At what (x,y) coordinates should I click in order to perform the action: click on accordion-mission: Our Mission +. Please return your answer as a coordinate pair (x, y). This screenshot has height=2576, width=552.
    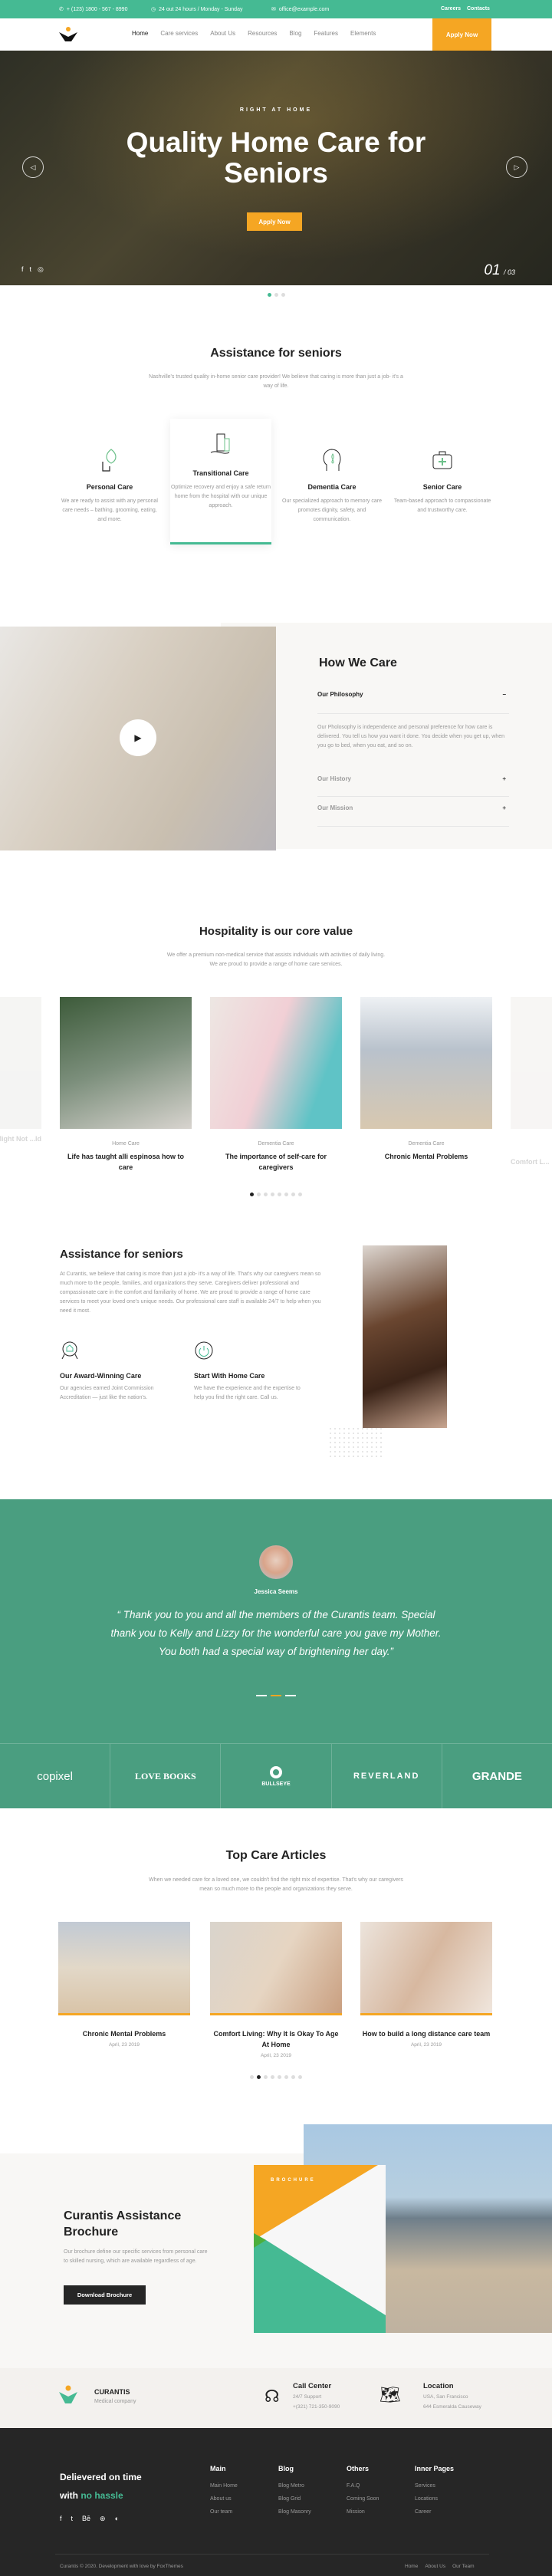
    Looking at the image, I should click on (413, 812).